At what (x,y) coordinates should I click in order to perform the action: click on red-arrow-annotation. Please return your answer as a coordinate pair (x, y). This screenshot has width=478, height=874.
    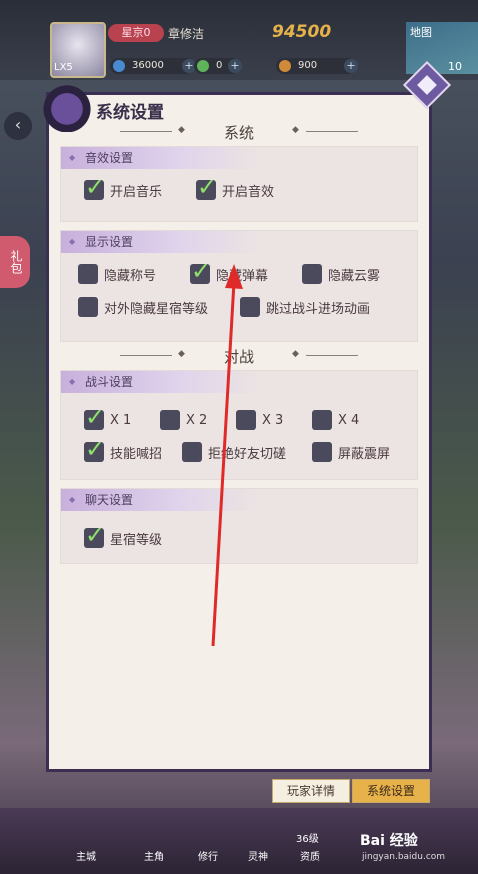
    Looking at the image, I should click on (227, 455).